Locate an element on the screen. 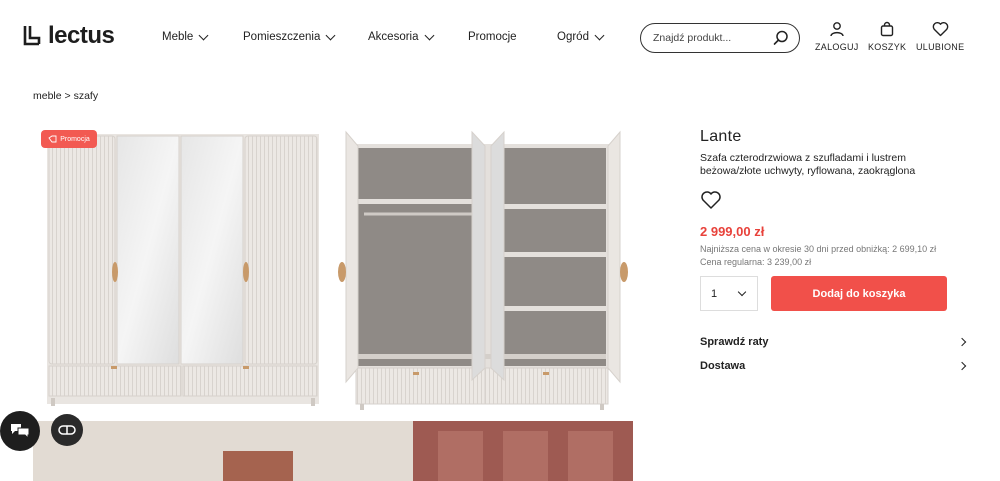 The image size is (1000, 481). link-toggle-icon is located at coordinates (67, 430).